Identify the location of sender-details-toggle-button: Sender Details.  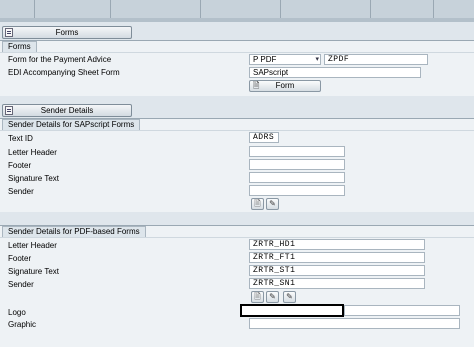
(67, 110).